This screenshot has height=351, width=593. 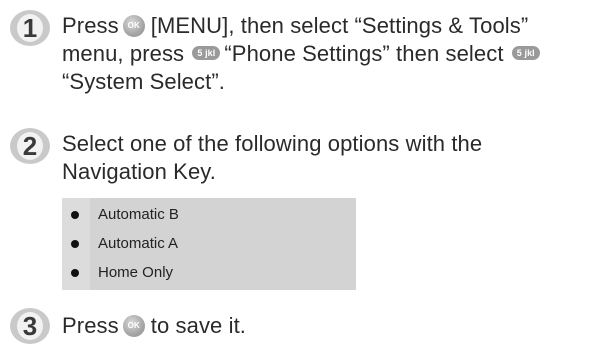 I want to click on option-label: Home Only, so click(x=136, y=272).